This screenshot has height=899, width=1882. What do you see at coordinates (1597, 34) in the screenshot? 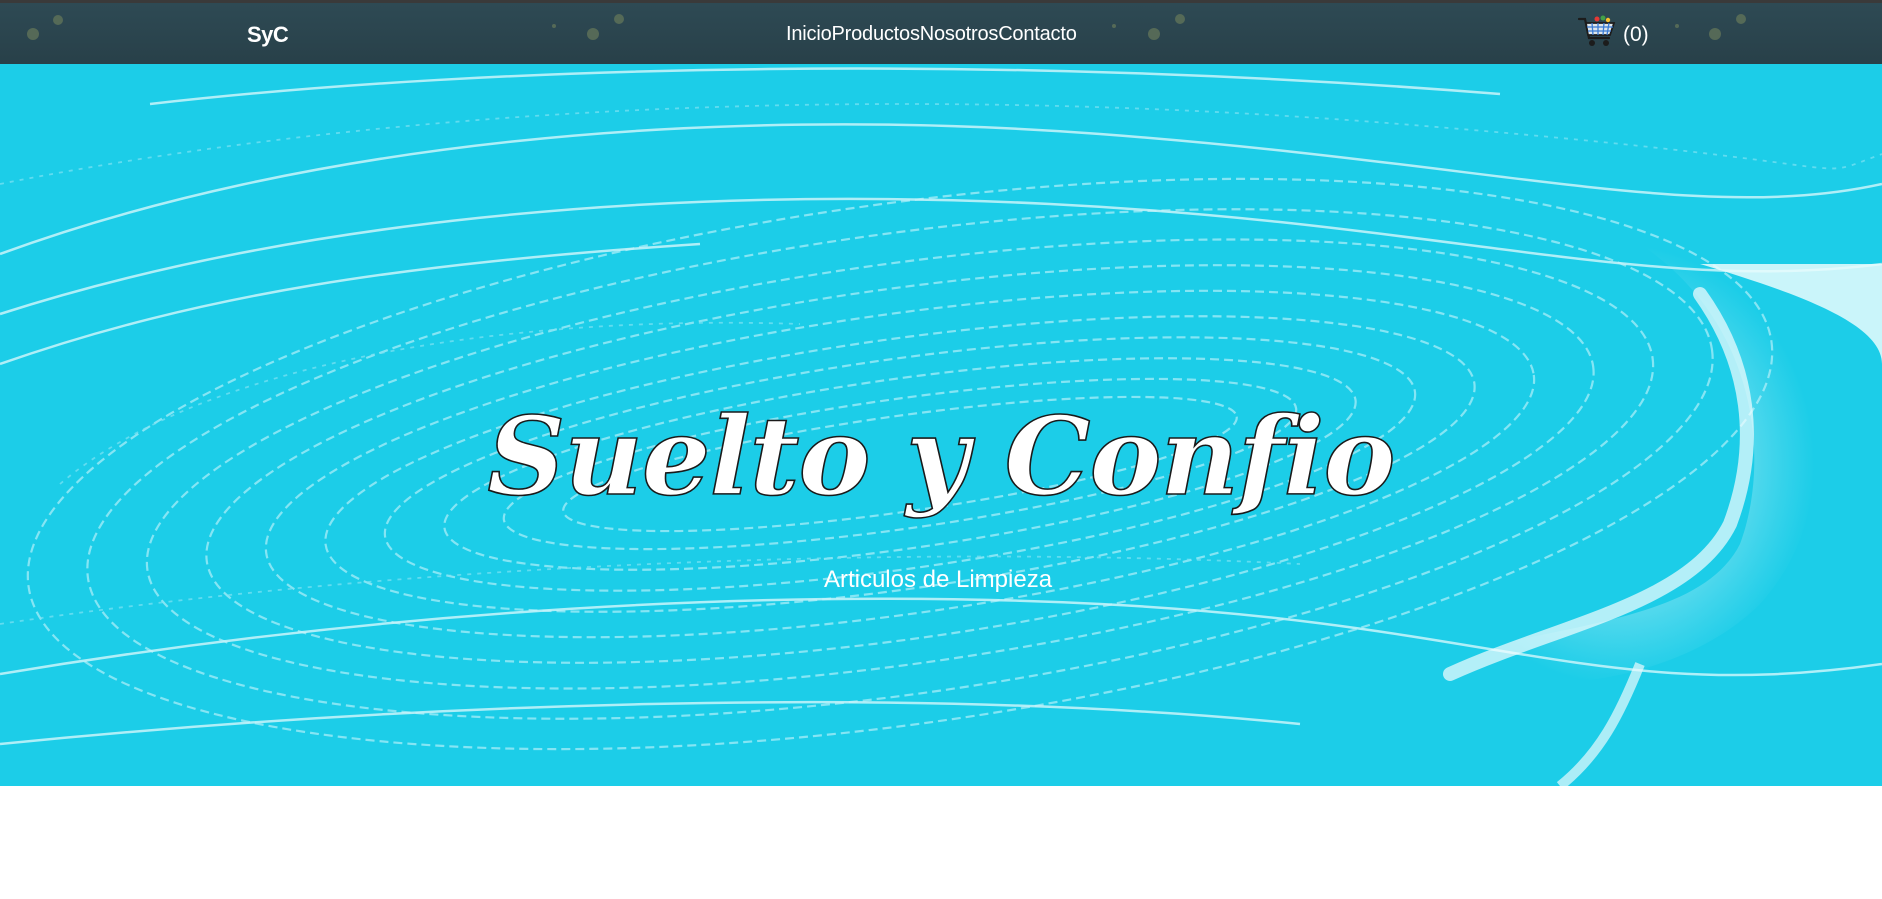
I see `shopping-cart-icon` at bounding box center [1597, 34].